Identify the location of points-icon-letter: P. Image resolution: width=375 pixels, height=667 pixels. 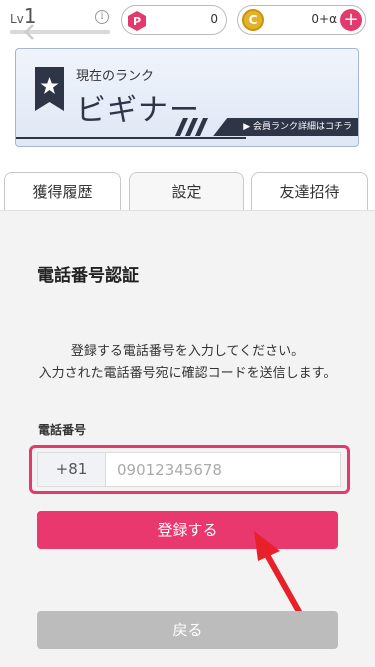
(137, 21).